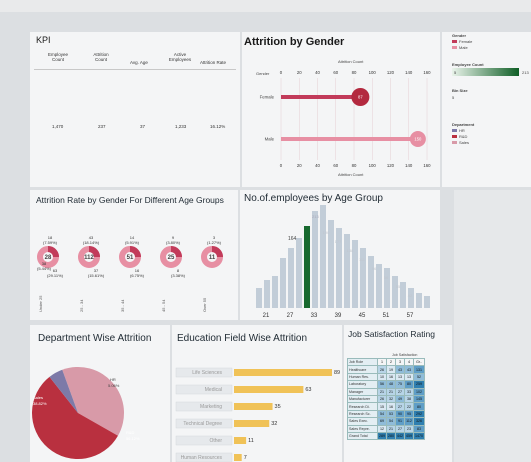 This screenshot has height=462, width=531. What do you see at coordinates (180, 57) in the screenshot?
I see `kpi-header-active-employees: Active Employees` at bounding box center [180, 57].